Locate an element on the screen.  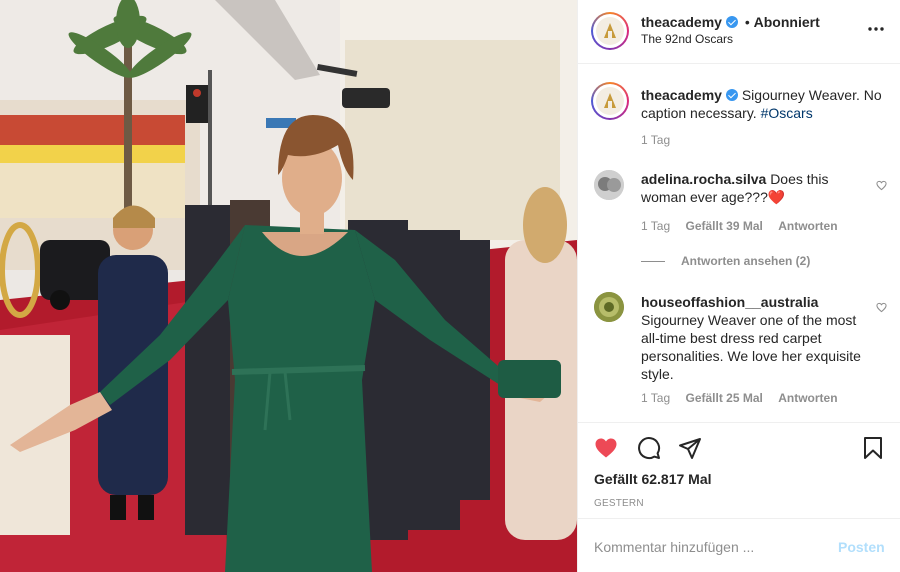
comment-likes: Gefällt 25 Mal is located at coordinates (723, 398).